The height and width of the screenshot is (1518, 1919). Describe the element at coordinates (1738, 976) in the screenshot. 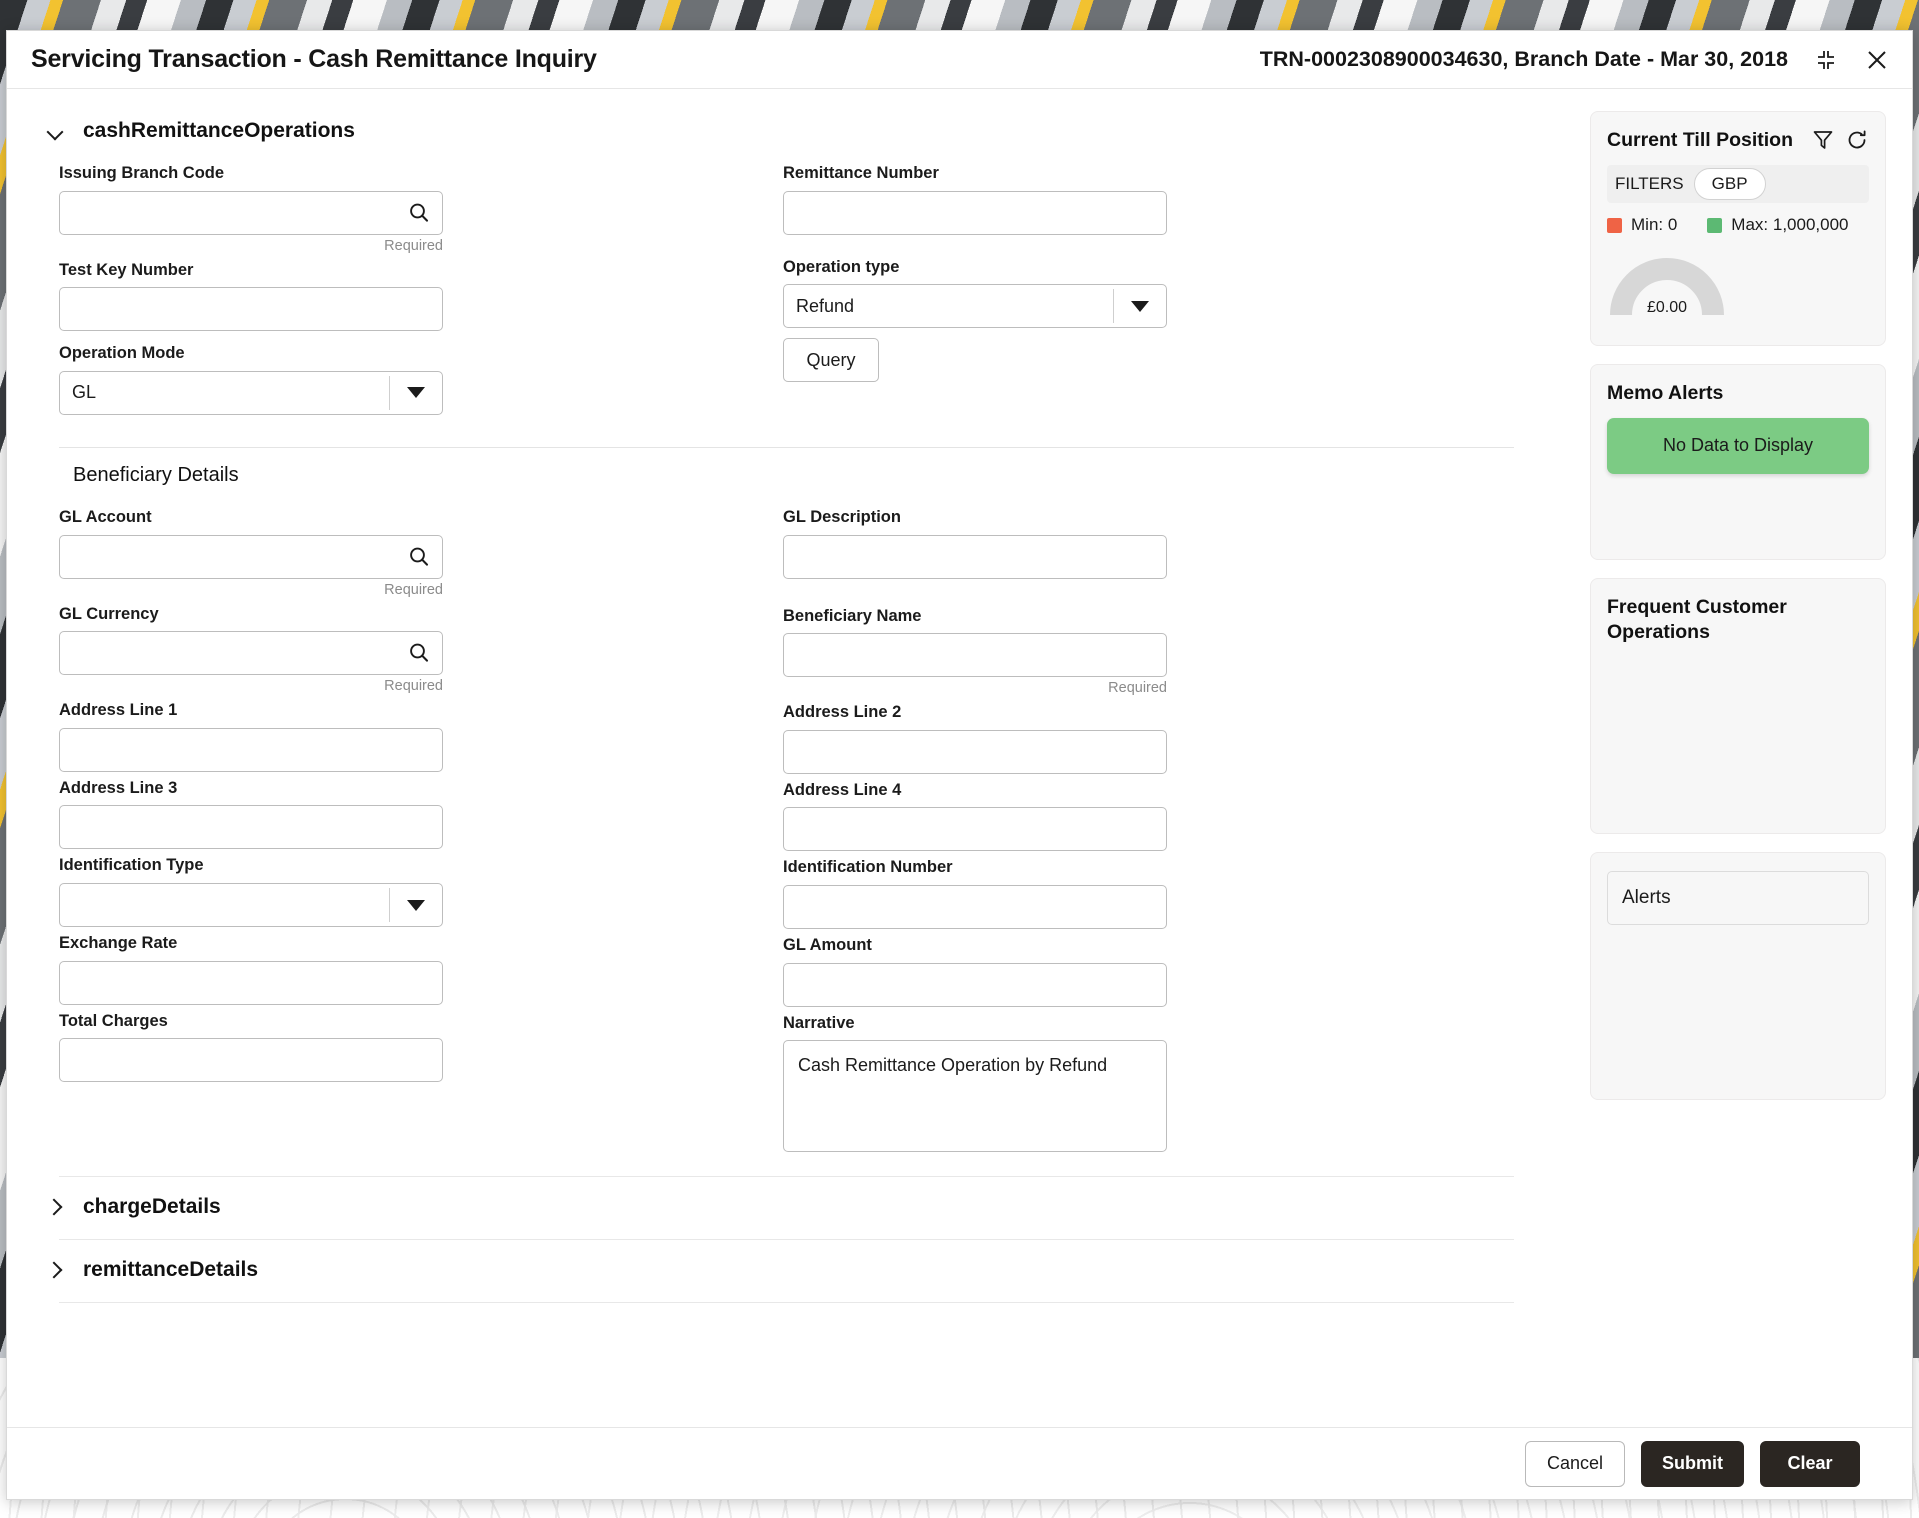

I see `alerts-card: Alerts` at that location.